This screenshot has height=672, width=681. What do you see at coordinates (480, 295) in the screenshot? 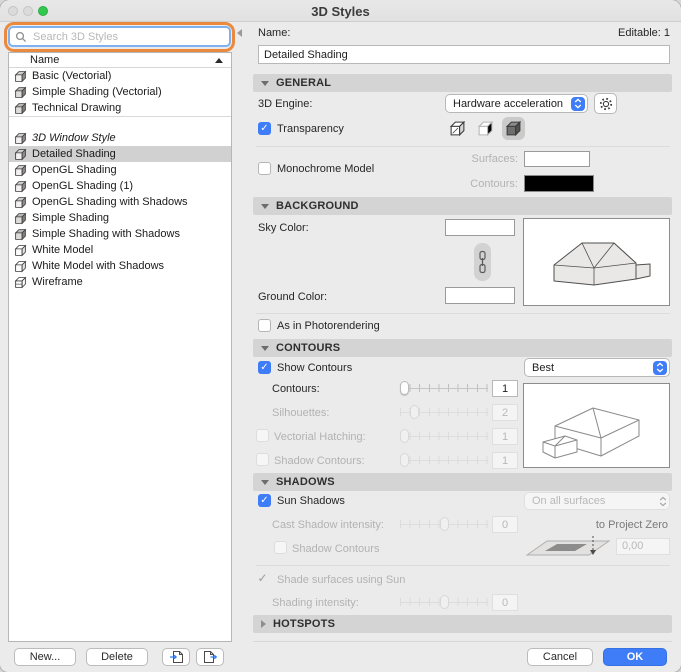
I see `ground-color-swatch` at bounding box center [480, 295].